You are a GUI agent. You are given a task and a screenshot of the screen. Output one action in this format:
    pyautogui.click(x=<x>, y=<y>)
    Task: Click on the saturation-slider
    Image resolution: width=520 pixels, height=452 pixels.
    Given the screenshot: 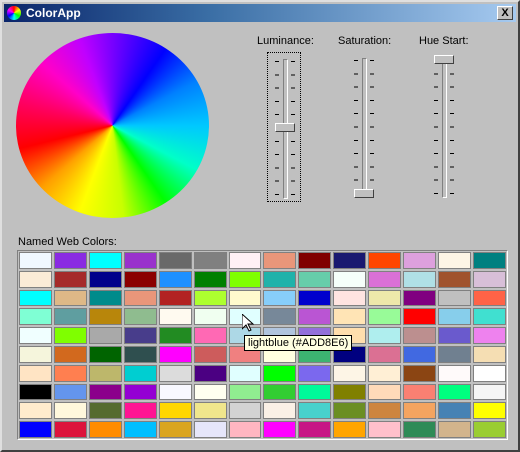 What is the action you would take?
    pyautogui.click(x=364, y=127)
    